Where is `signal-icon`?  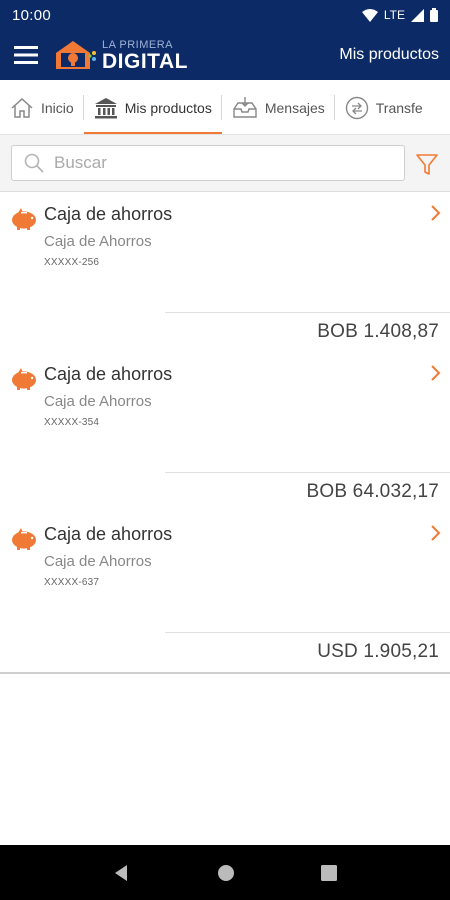
signal-icon is located at coordinates (417, 15).